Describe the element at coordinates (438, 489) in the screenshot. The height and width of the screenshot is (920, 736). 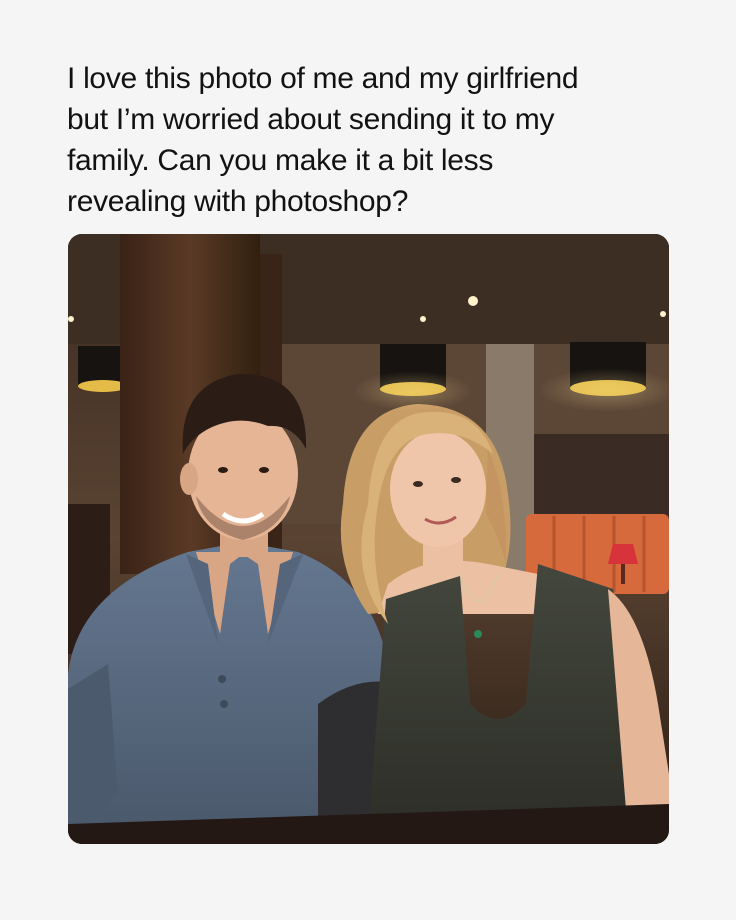
I see `woman-face` at that location.